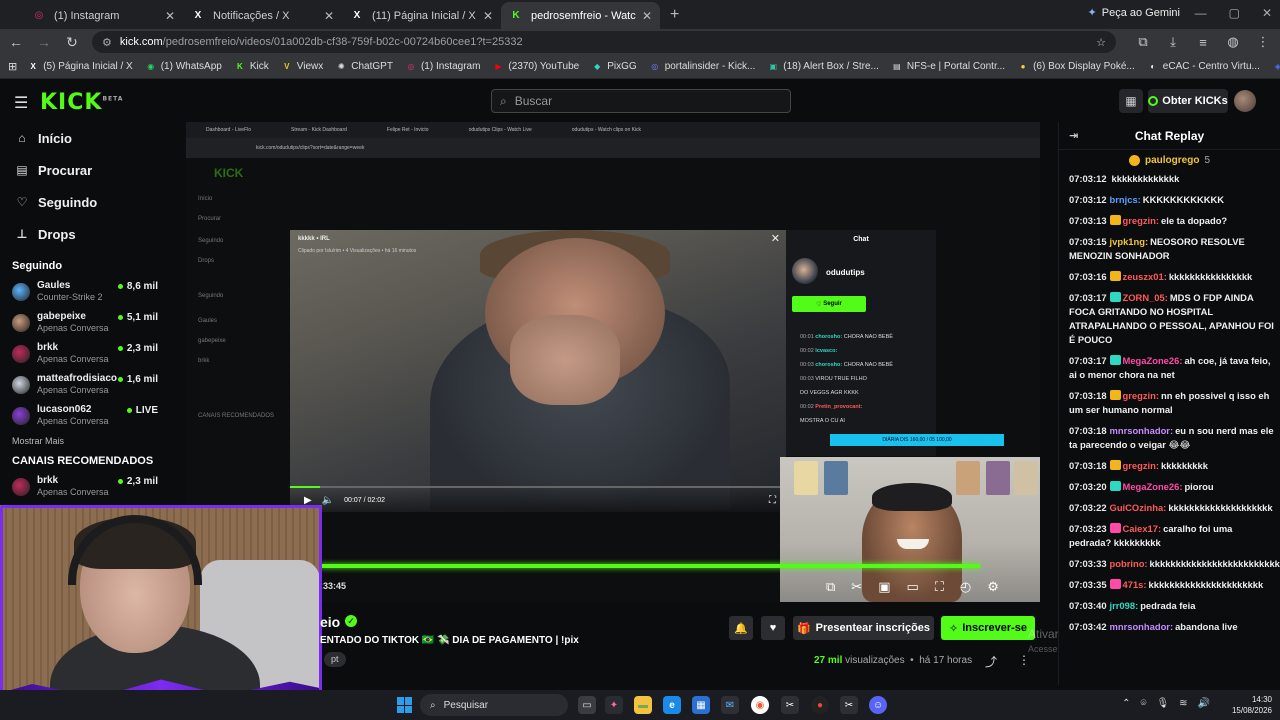 The width and height of the screenshot is (1280, 720). What do you see at coordinates (1131, 101) in the screenshot?
I see `theatre-mode-button: ▦` at bounding box center [1131, 101].